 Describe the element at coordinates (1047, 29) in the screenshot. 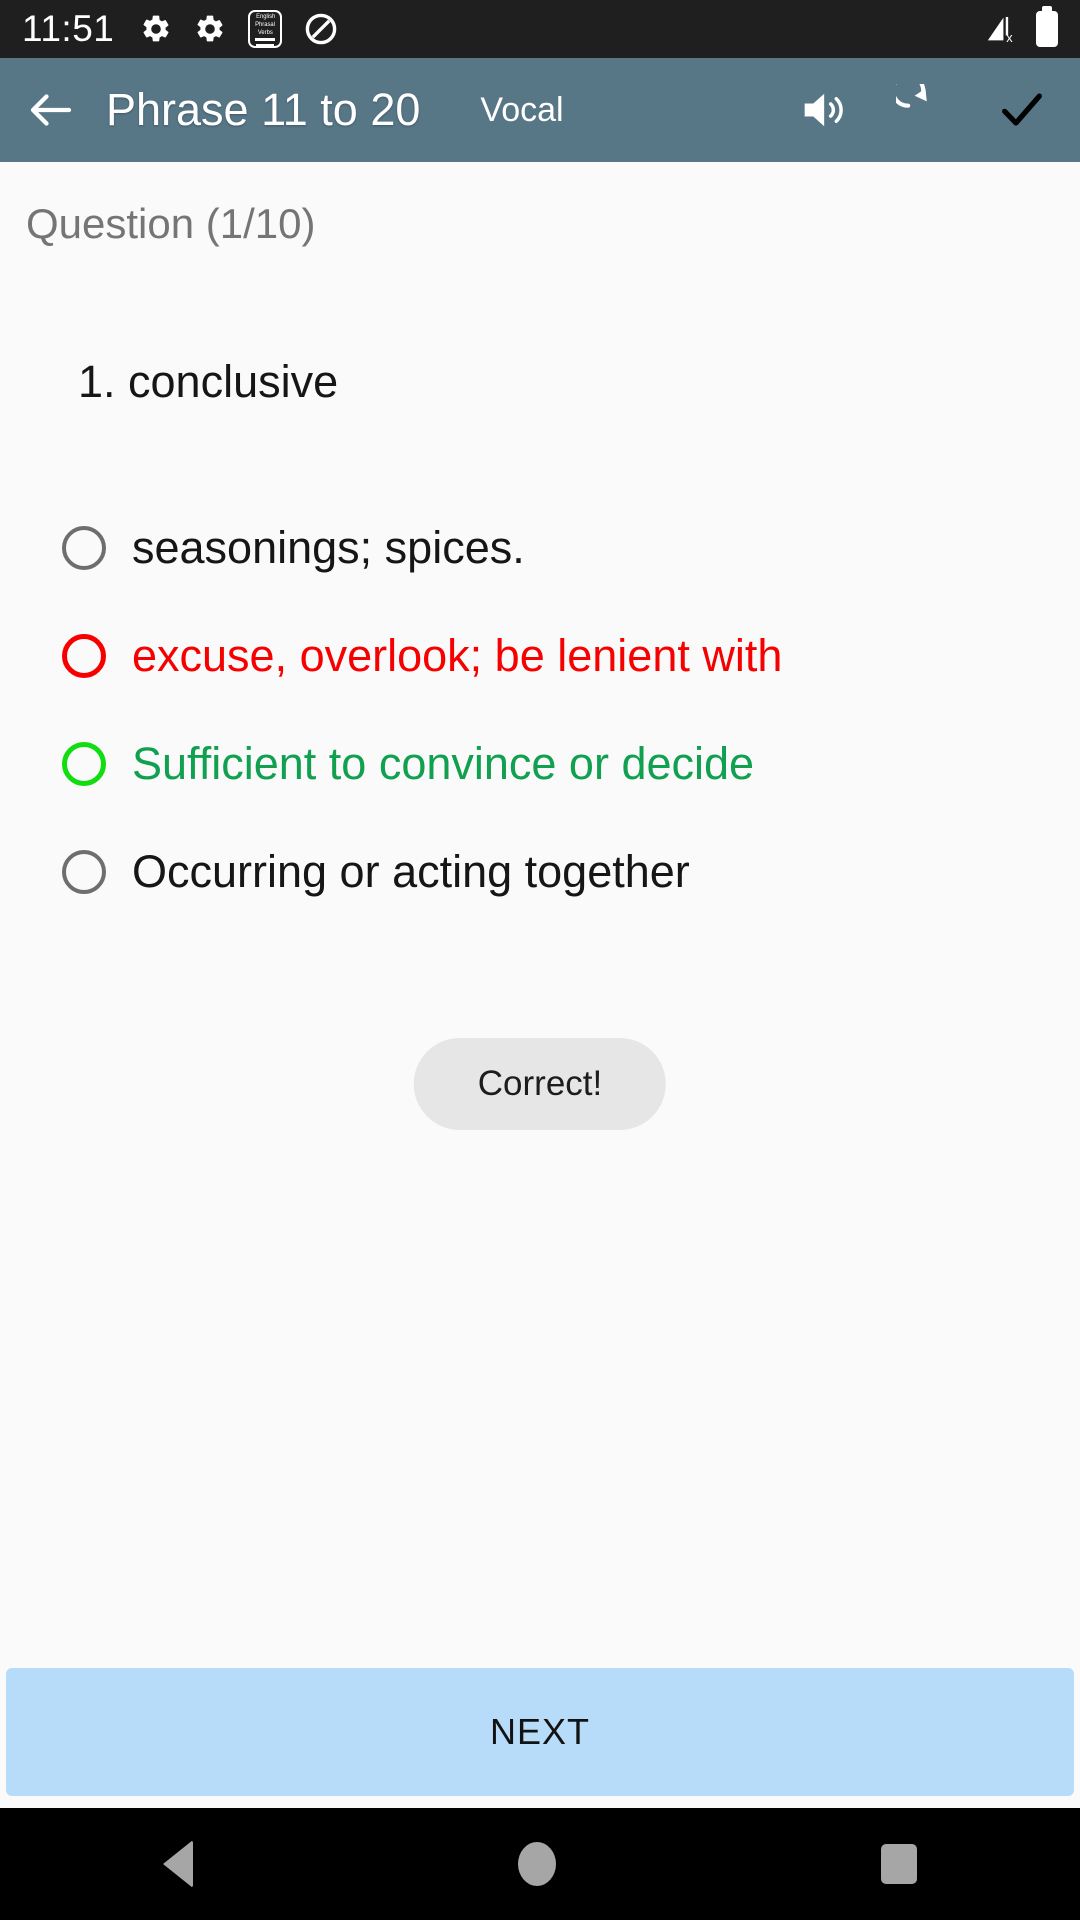

I see `battery-full-icon` at that location.